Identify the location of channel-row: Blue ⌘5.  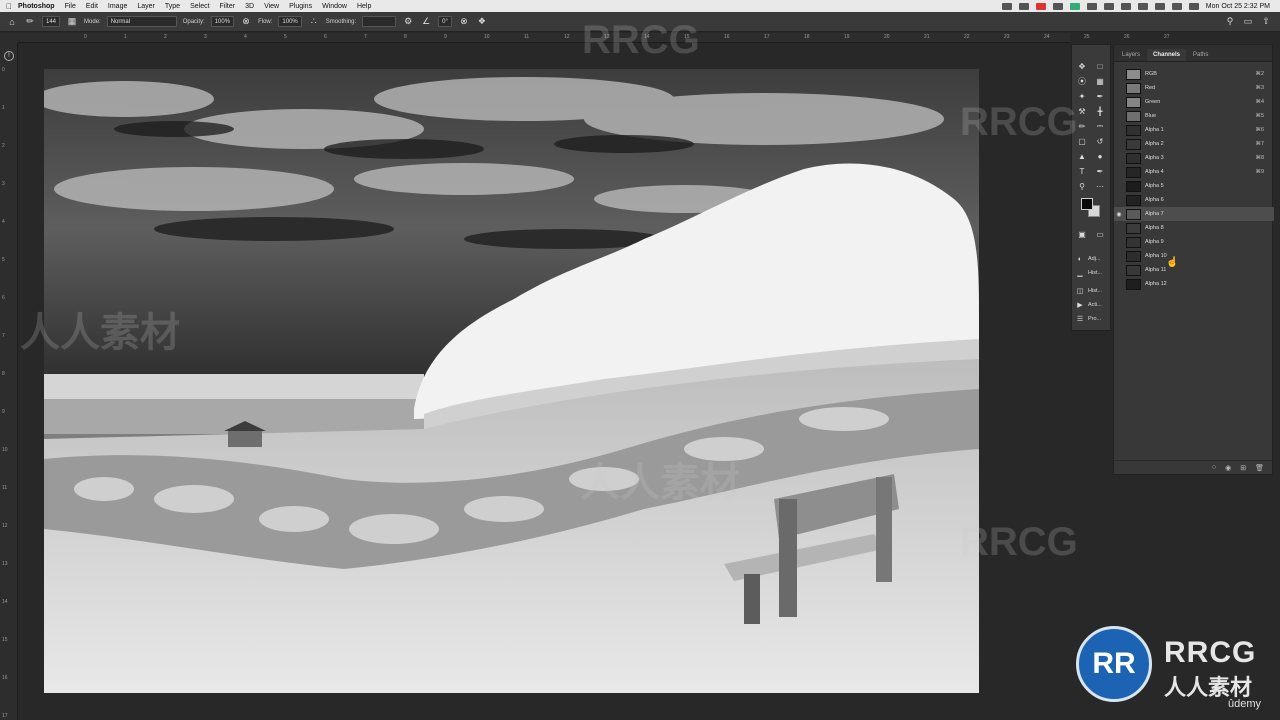
(1194, 116).